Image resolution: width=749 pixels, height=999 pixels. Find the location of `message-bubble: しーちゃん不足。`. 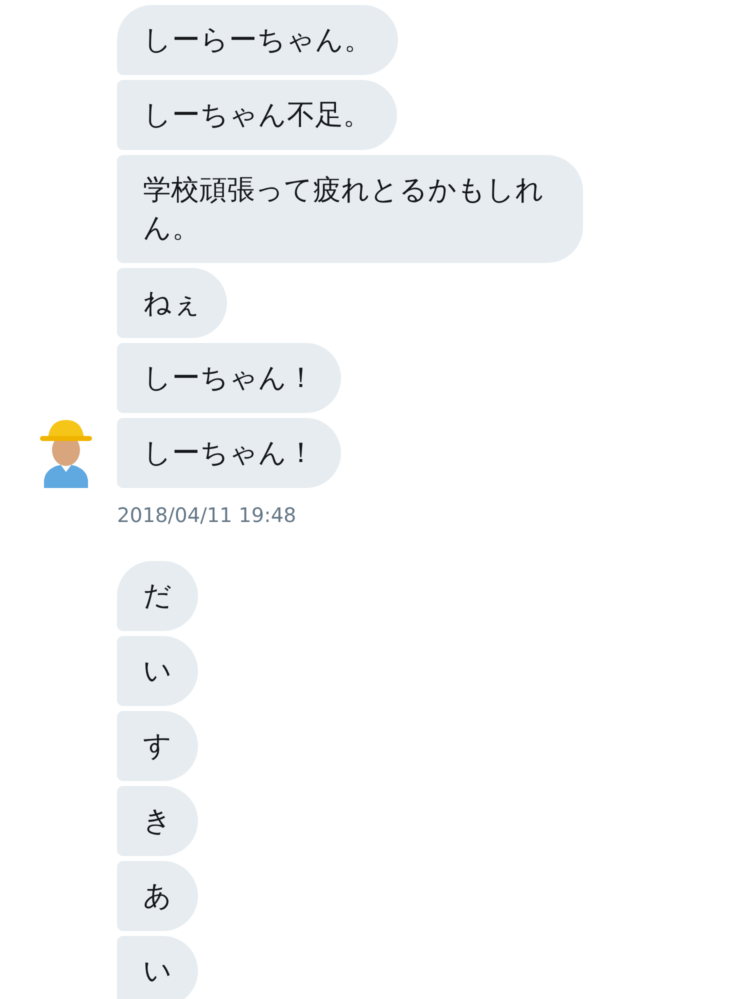

message-bubble: しーちゃん不足。 is located at coordinates (257, 115).